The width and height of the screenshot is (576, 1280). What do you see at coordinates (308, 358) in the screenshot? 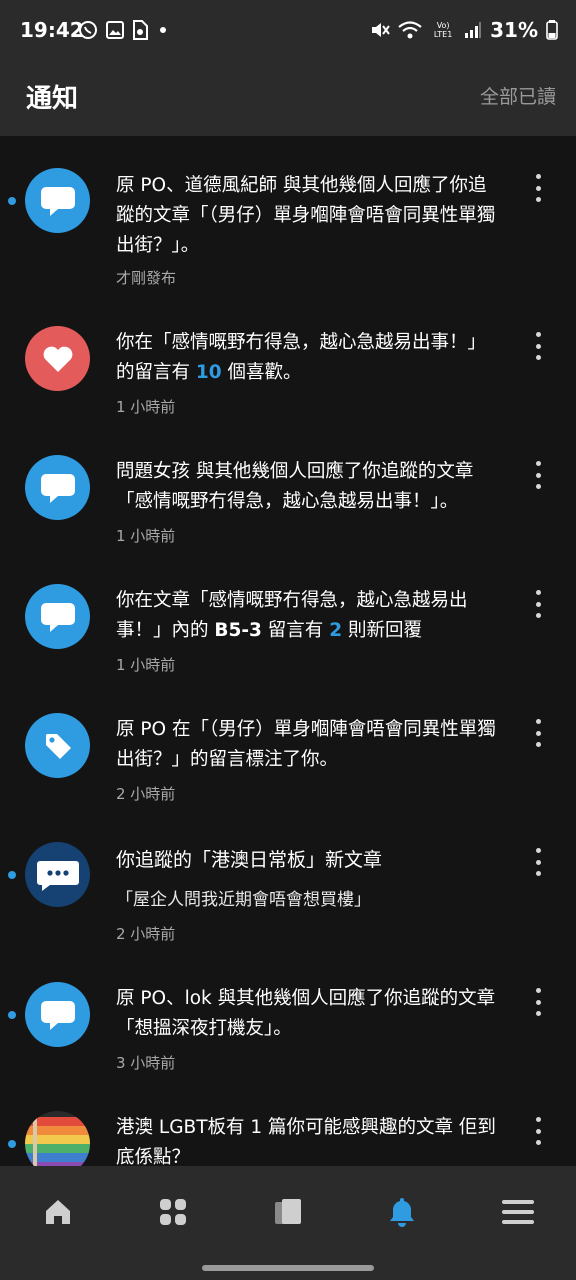
I see `notification-text: 你在「感情嘅野冇得急，越心急越易出事！」的留言有 10 個喜歡。` at bounding box center [308, 358].